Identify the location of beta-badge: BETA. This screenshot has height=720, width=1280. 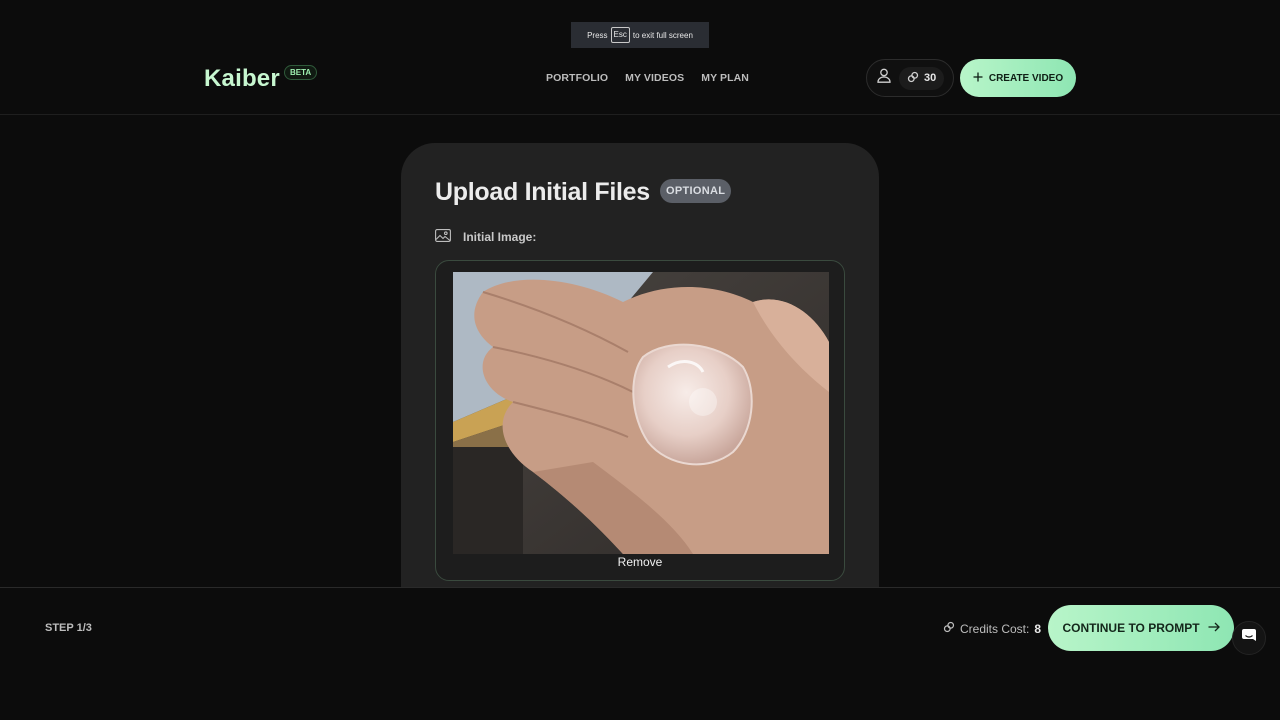
(301, 72).